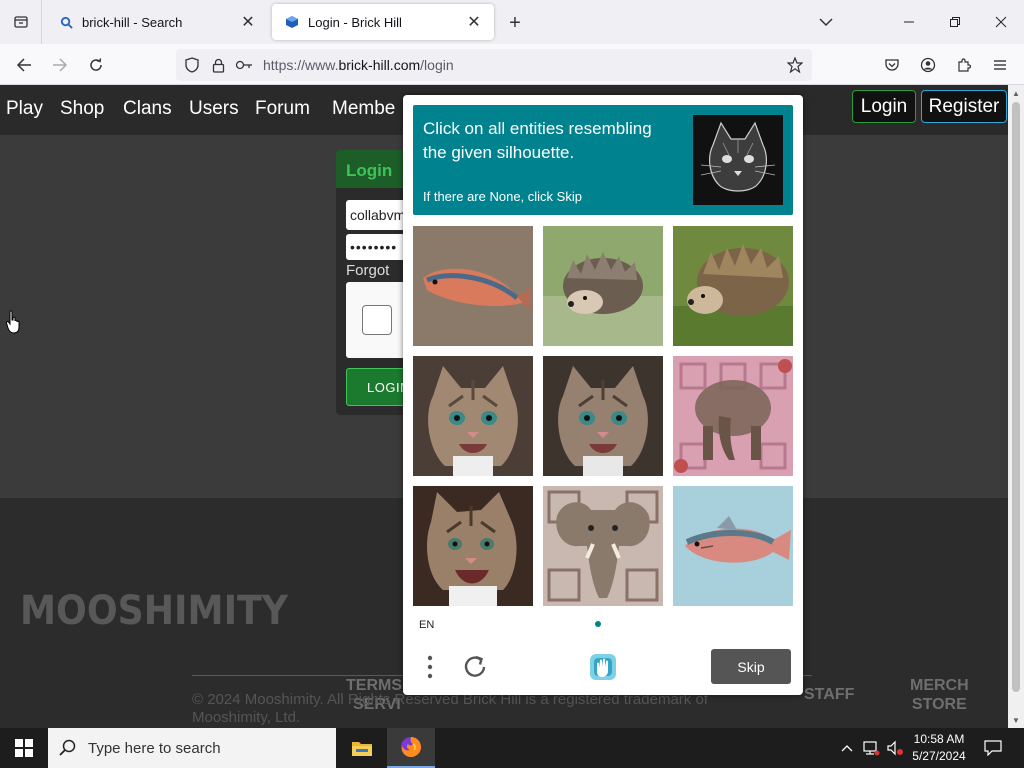 The width and height of the screenshot is (1024, 768). I want to click on url-bar: https://www.brick-hill.com/login, so click(494, 65).